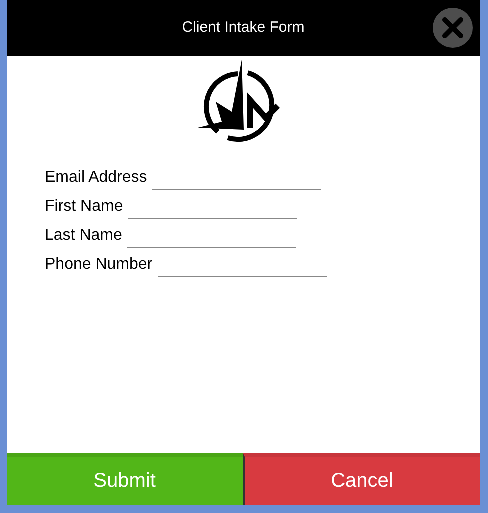 Image resolution: width=488 pixels, height=513 pixels. What do you see at coordinates (361, 479) in the screenshot?
I see `cancel-button: Cancel` at bounding box center [361, 479].